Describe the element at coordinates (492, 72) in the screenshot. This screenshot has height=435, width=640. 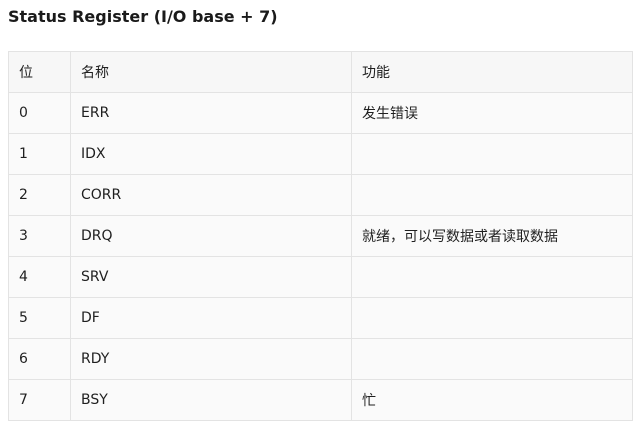
I see `header-function: 功能` at that location.